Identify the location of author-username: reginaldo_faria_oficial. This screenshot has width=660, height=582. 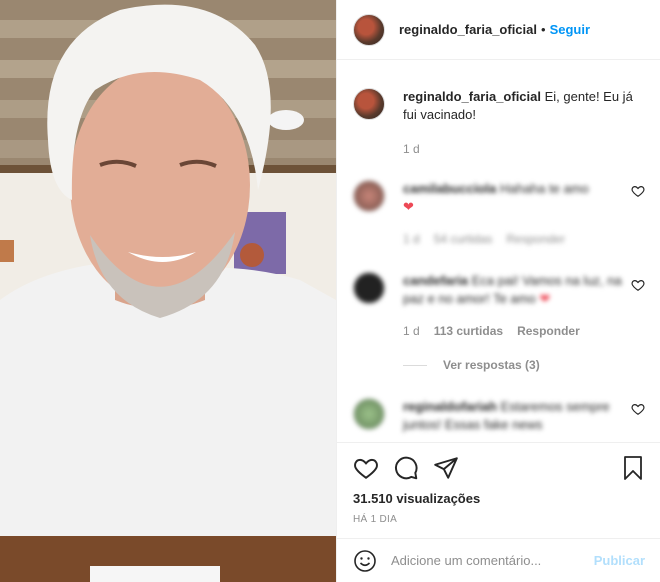
(468, 29).